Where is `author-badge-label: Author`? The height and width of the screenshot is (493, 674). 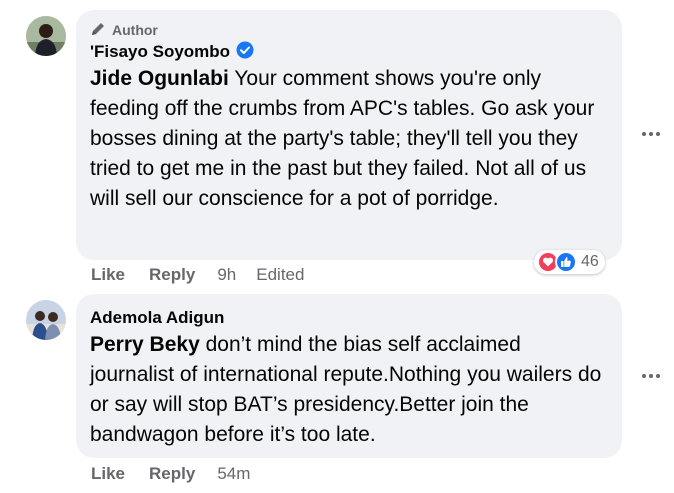 author-badge-label: Author is located at coordinates (135, 30).